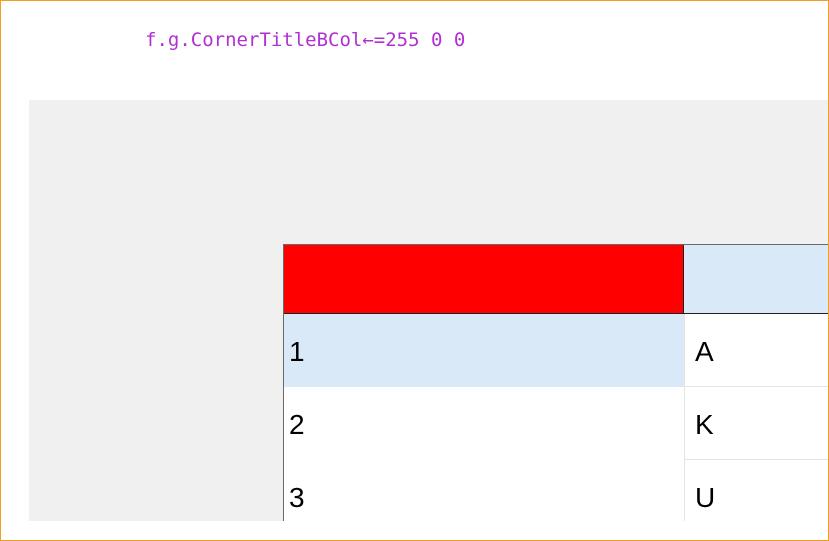 The height and width of the screenshot is (541, 829). Describe the element at coordinates (756, 490) in the screenshot. I see `grid-cell: U` at that location.